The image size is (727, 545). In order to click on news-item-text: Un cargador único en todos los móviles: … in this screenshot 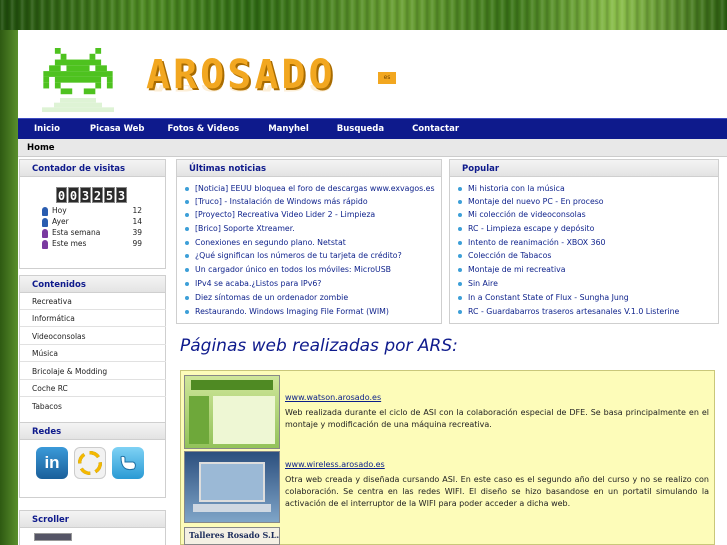, I will do `click(293, 269)`.